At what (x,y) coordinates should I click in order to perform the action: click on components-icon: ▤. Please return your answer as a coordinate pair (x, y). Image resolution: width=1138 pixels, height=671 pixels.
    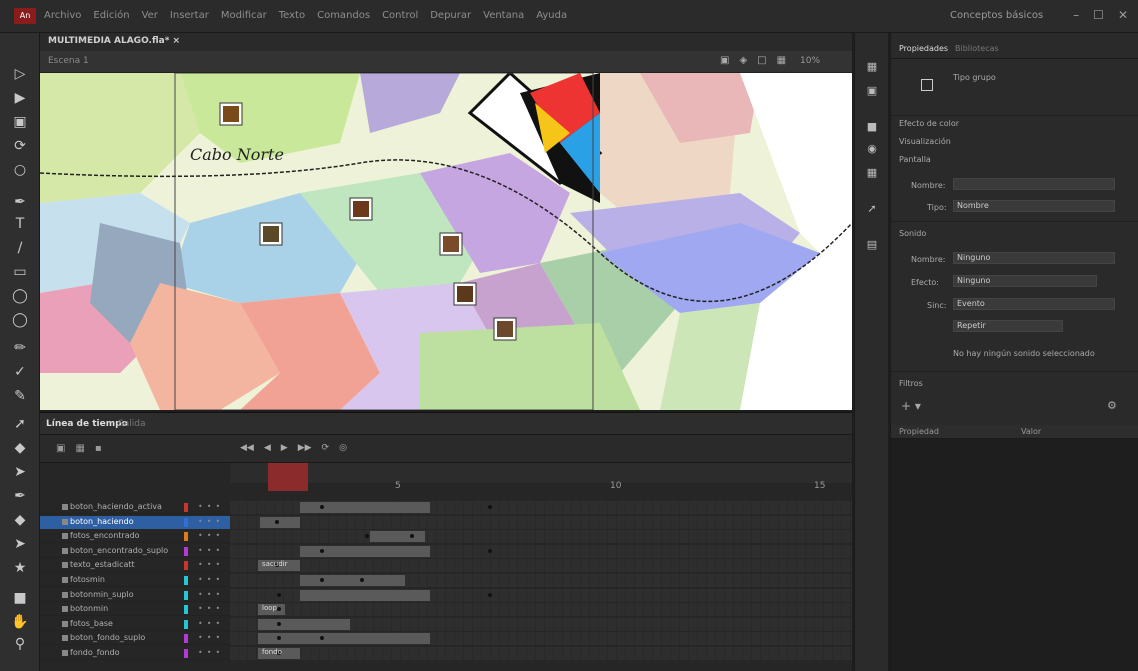
    Looking at the image, I should click on (872, 245).